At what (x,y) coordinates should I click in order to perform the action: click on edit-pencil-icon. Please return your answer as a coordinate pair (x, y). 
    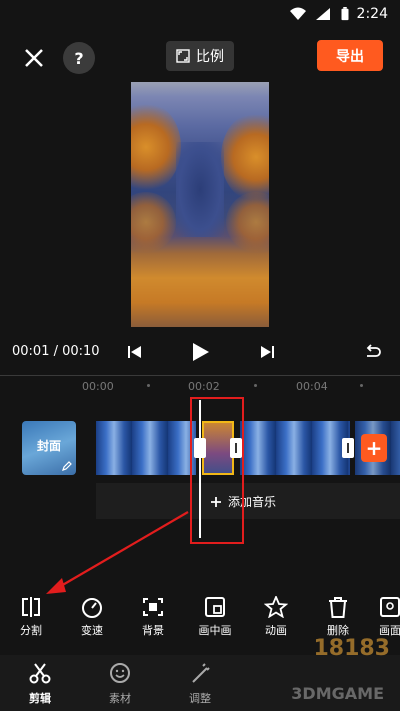
    Looking at the image, I should click on (67, 466).